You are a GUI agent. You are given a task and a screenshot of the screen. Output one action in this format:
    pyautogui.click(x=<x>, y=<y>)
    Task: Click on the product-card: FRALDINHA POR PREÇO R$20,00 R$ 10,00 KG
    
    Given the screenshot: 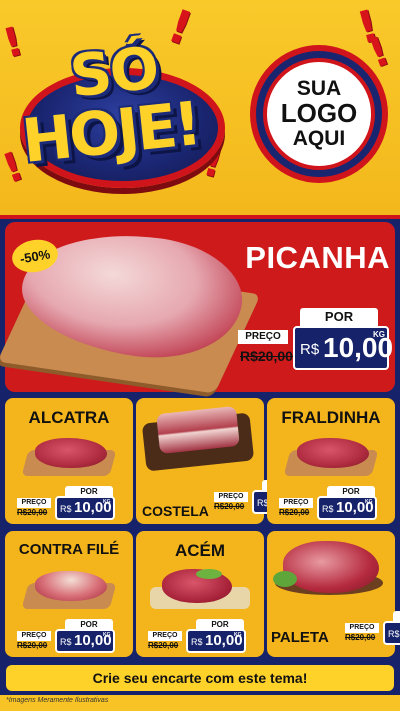 What is the action you would take?
    pyautogui.click(x=331, y=461)
    